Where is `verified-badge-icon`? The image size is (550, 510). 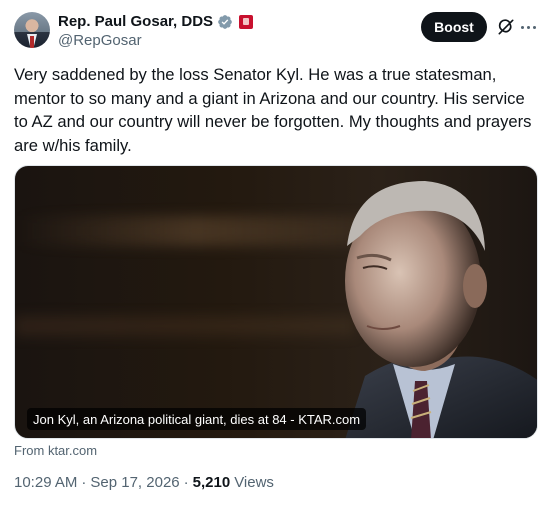 verified-badge-icon is located at coordinates (225, 22).